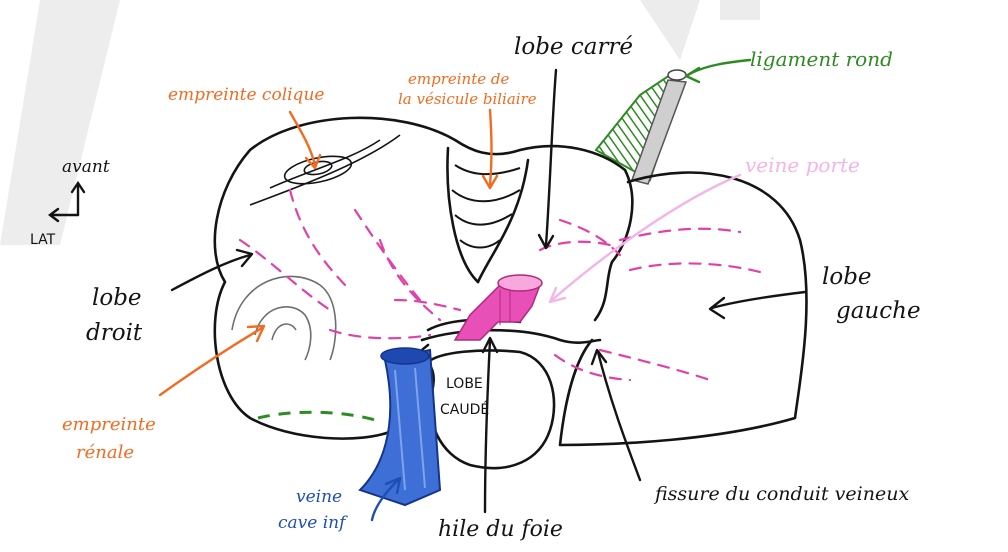 Image resolution: width=1008 pixels, height=552 pixels. I want to click on label-hile: hile du foie, so click(500, 529).